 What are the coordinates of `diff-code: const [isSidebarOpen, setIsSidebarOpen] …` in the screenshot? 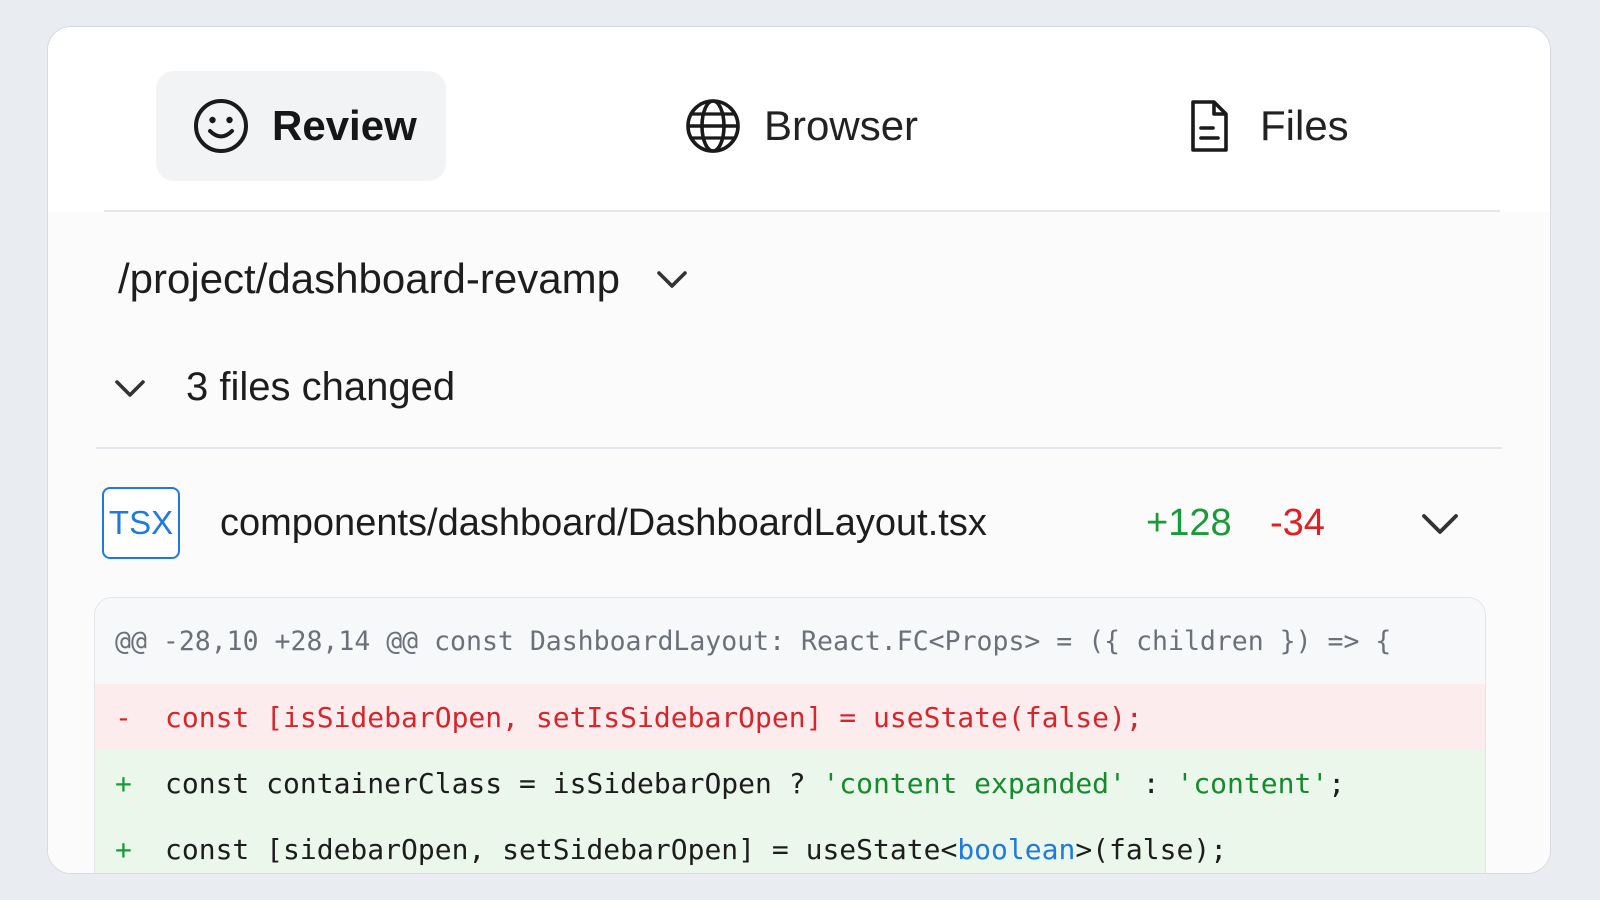 It's located at (654, 717).